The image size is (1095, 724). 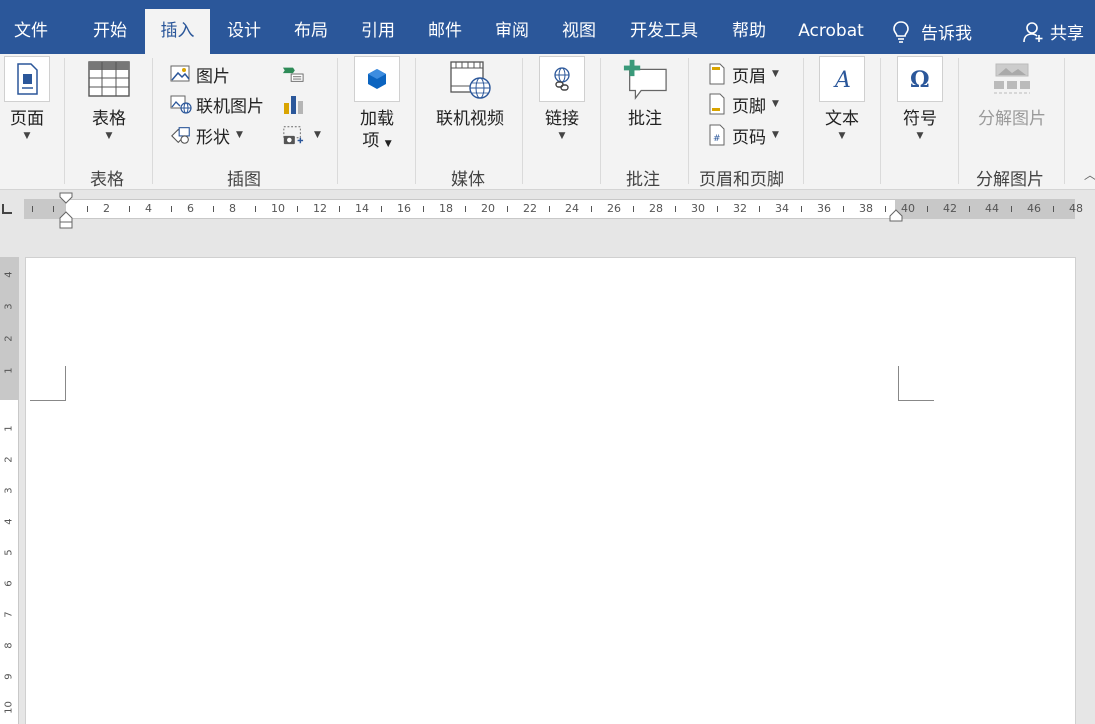 What do you see at coordinates (562, 79) in the screenshot?
I see `link-icon` at bounding box center [562, 79].